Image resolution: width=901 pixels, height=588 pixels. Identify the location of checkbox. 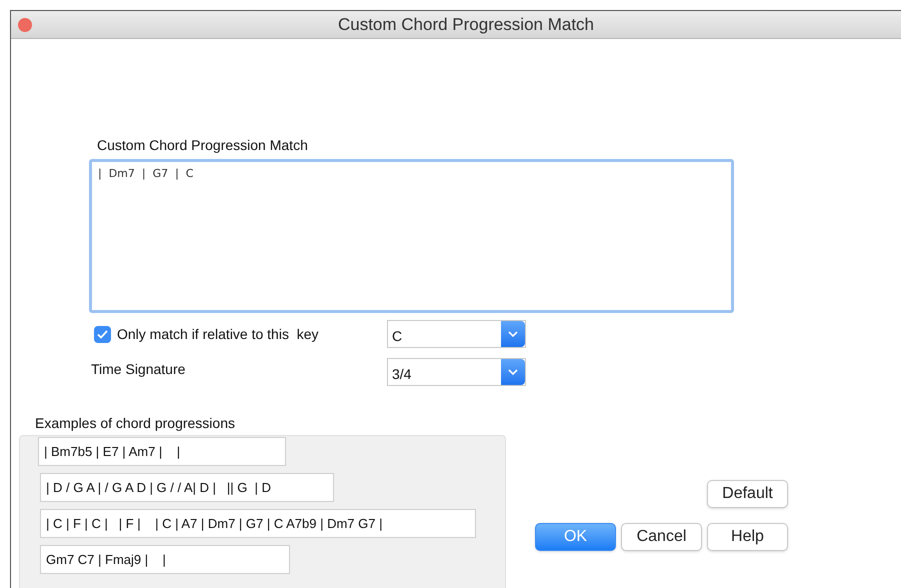
(102, 334).